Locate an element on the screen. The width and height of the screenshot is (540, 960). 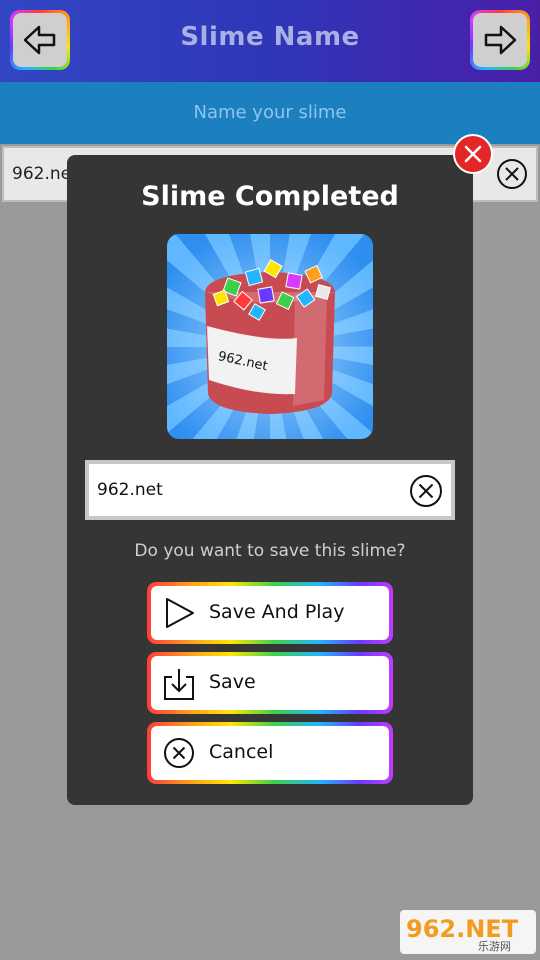
forward-button is located at coordinates (500, 40).